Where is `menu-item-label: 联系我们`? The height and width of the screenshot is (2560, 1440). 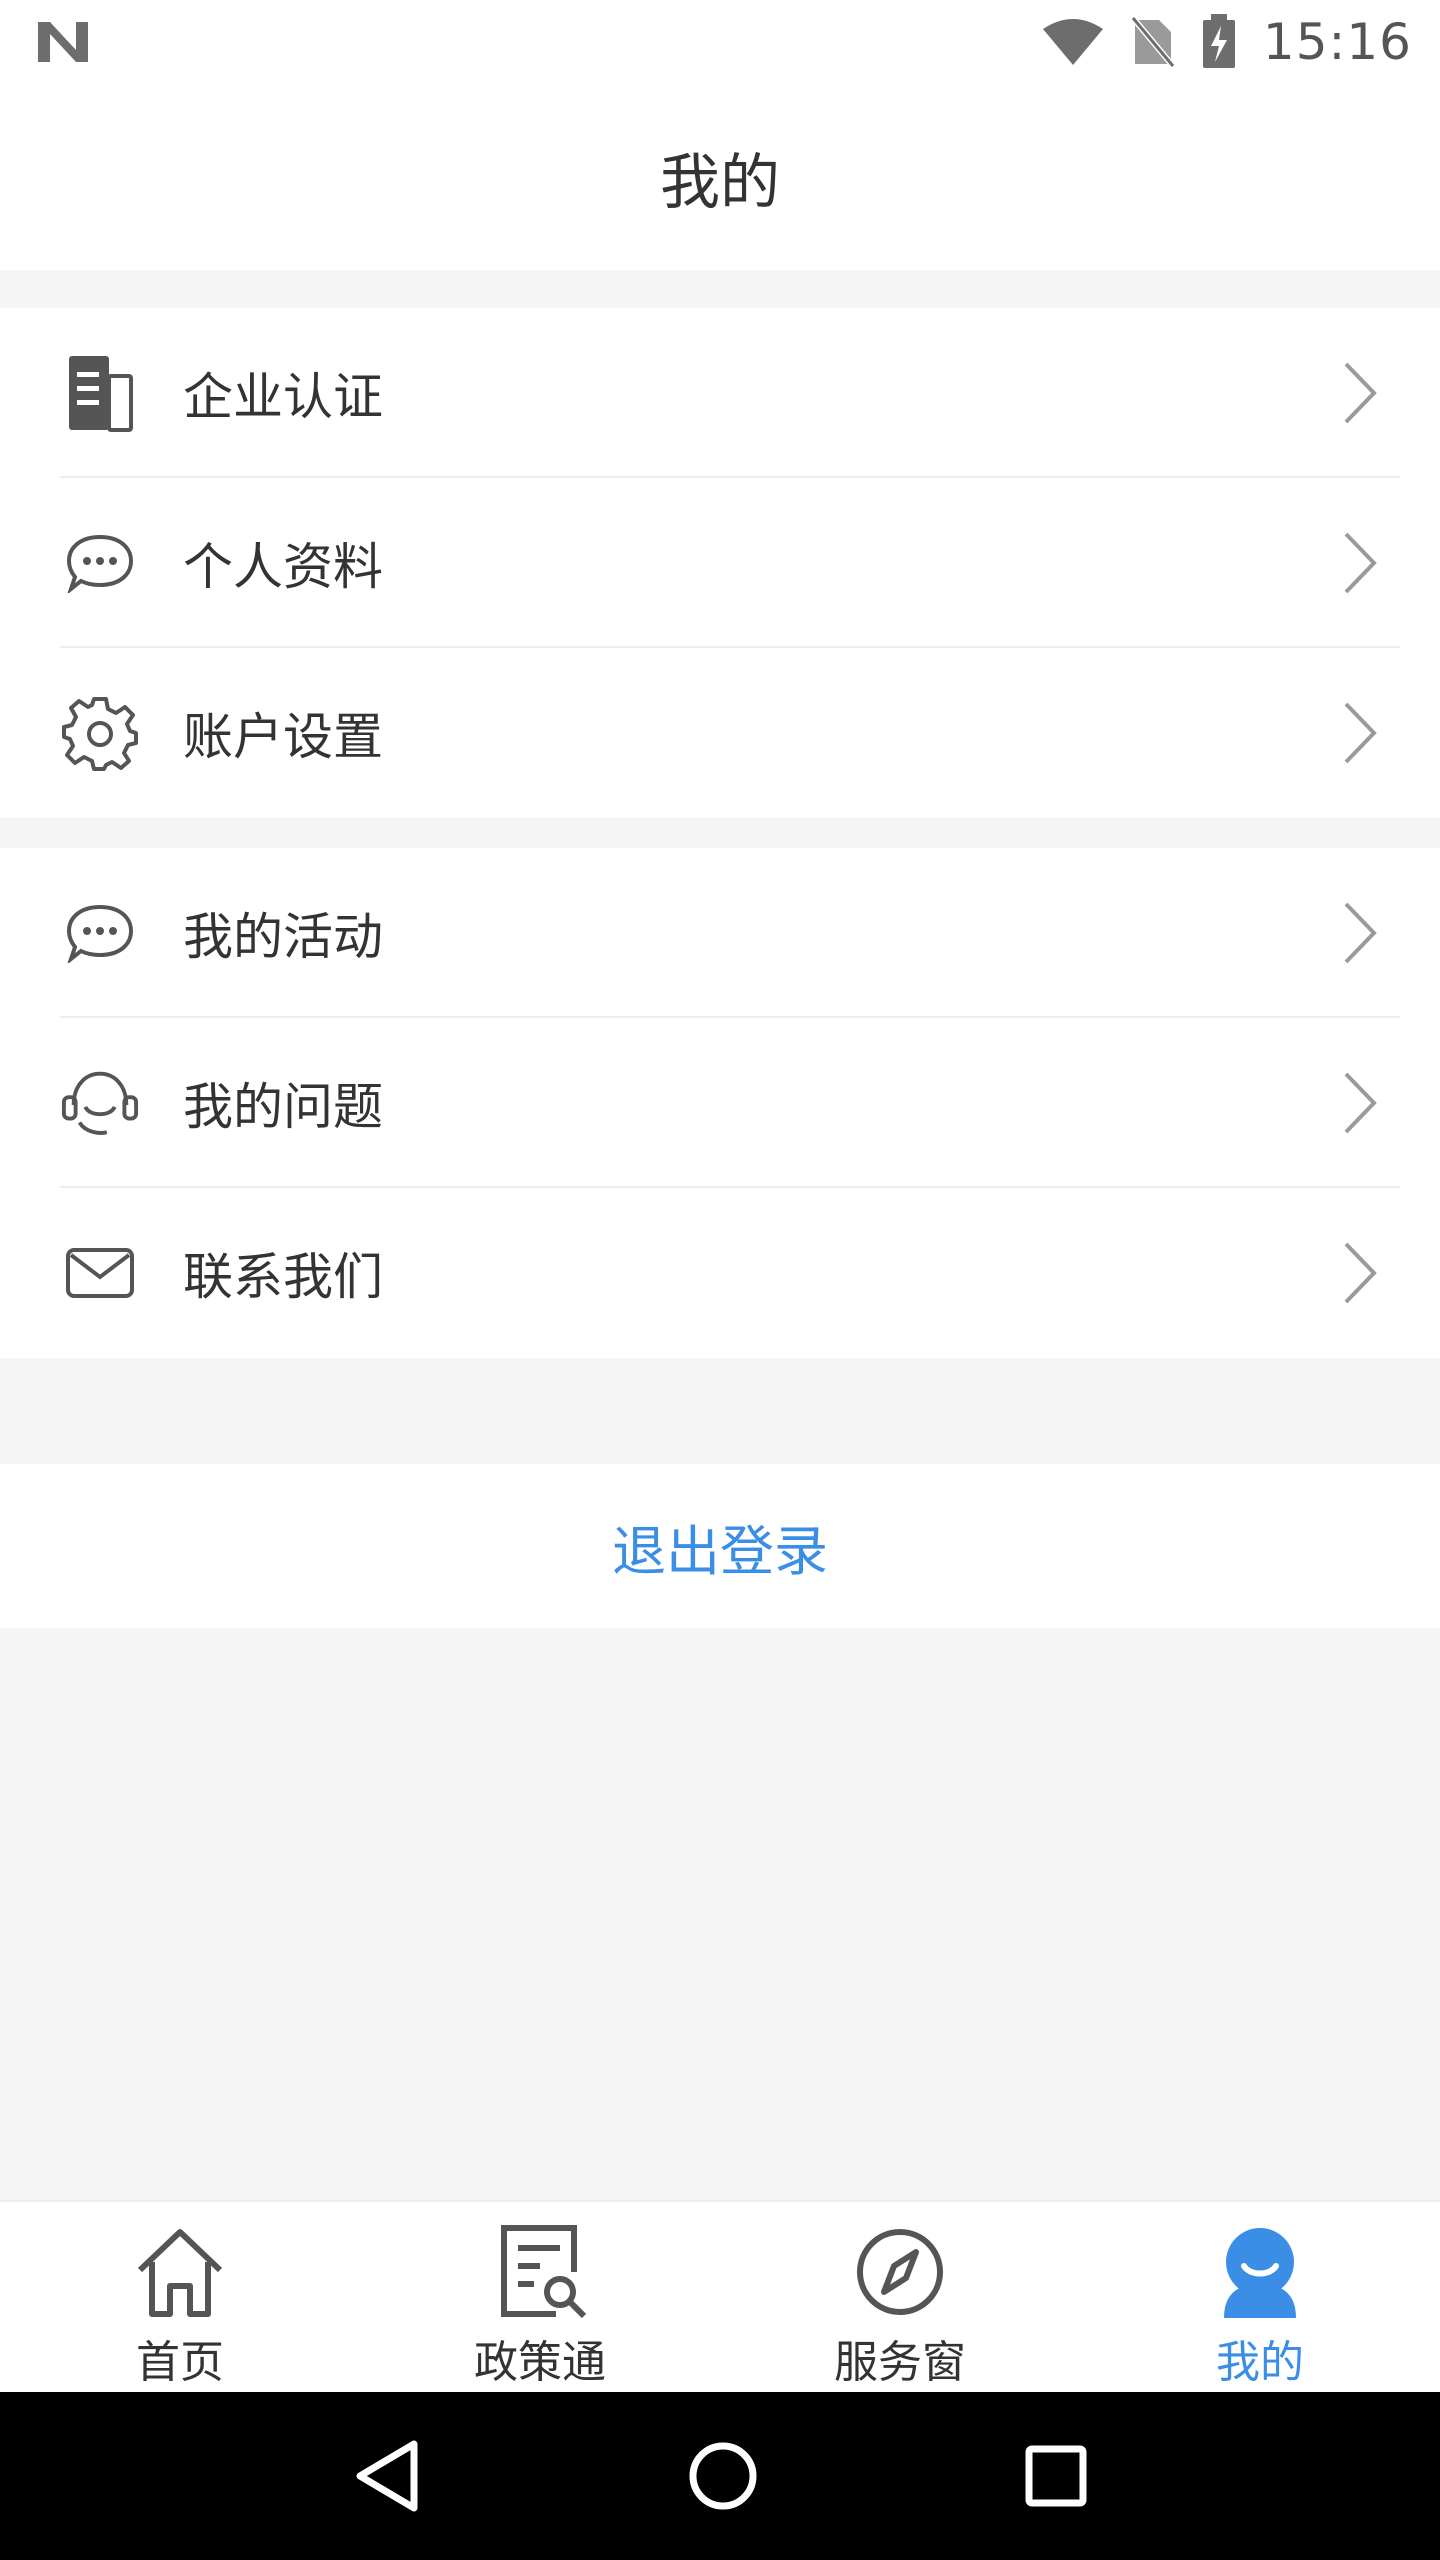 menu-item-label: 联系我们 is located at coordinates (283, 1277).